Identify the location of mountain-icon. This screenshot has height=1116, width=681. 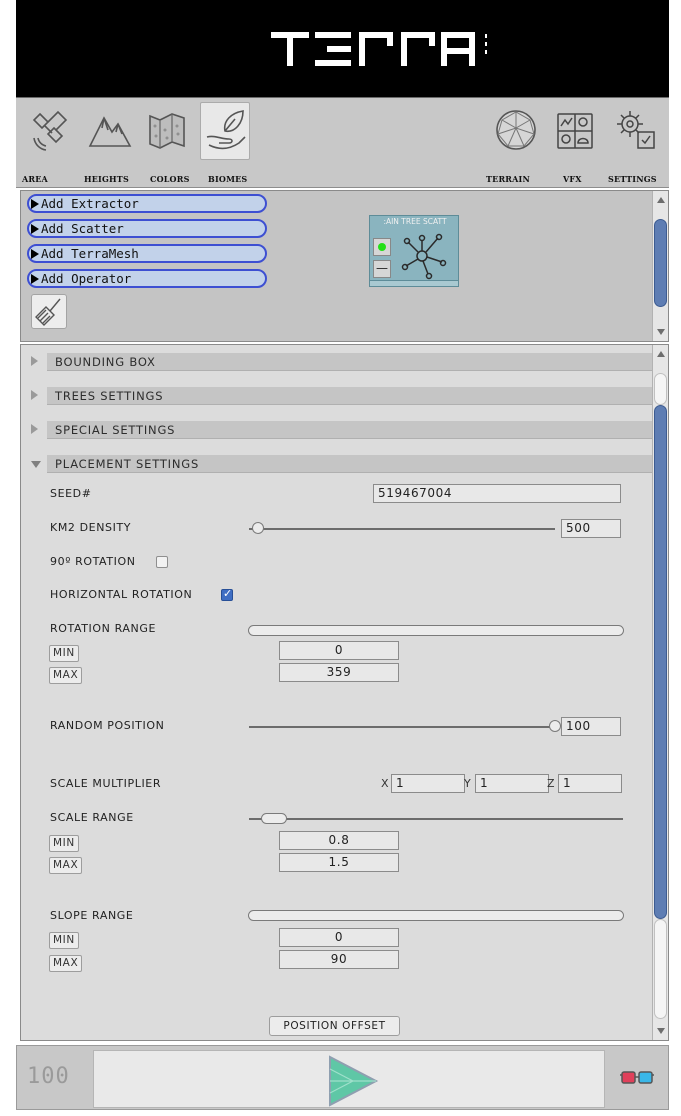
(110, 131).